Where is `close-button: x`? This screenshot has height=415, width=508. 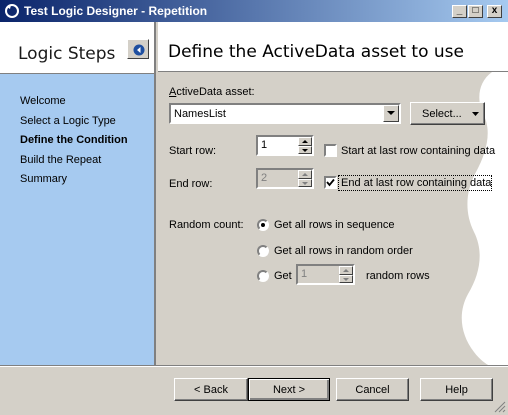 close-button: x is located at coordinates (494, 11).